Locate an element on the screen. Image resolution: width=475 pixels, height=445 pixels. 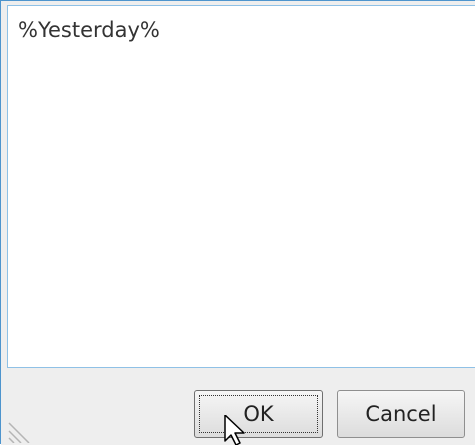
resize-grip-icon is located at coordinates (22, 424).